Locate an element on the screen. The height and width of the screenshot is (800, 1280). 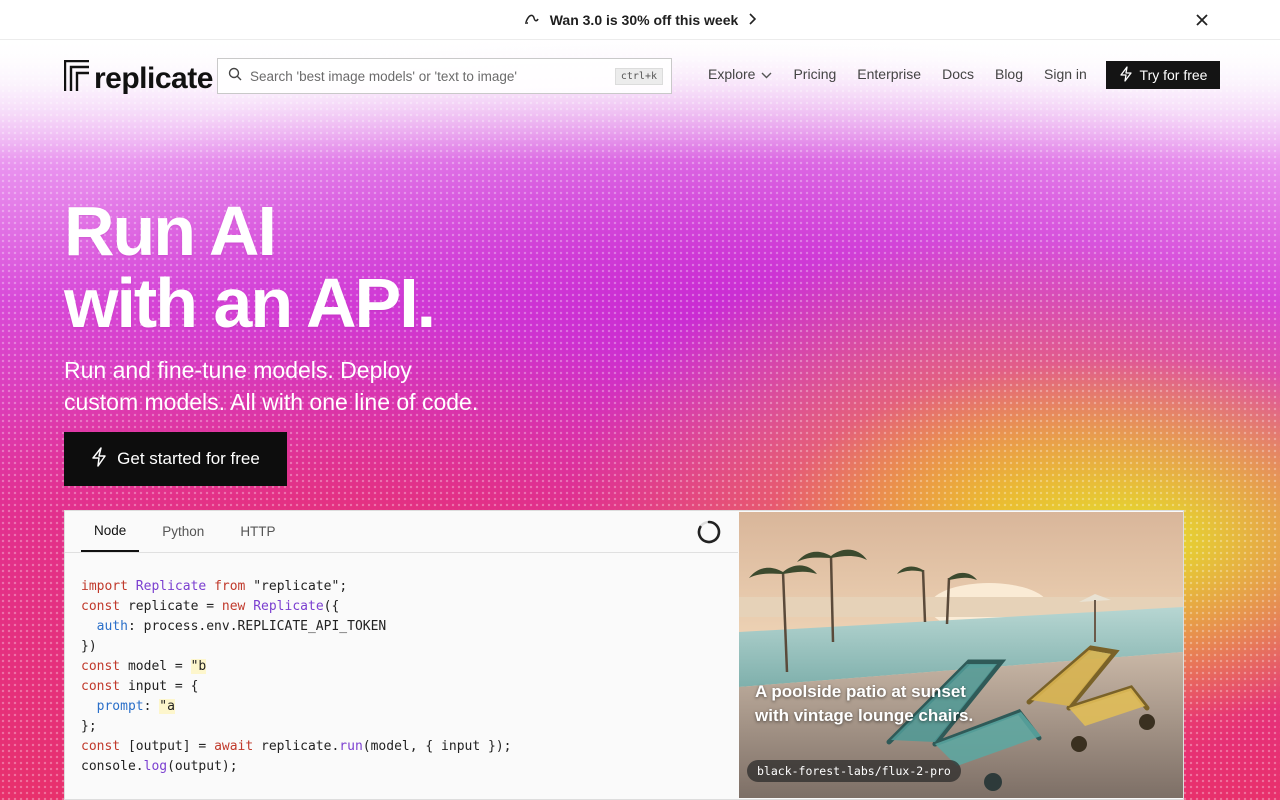
chevron-right-icon is located at coordinates (752, 20).